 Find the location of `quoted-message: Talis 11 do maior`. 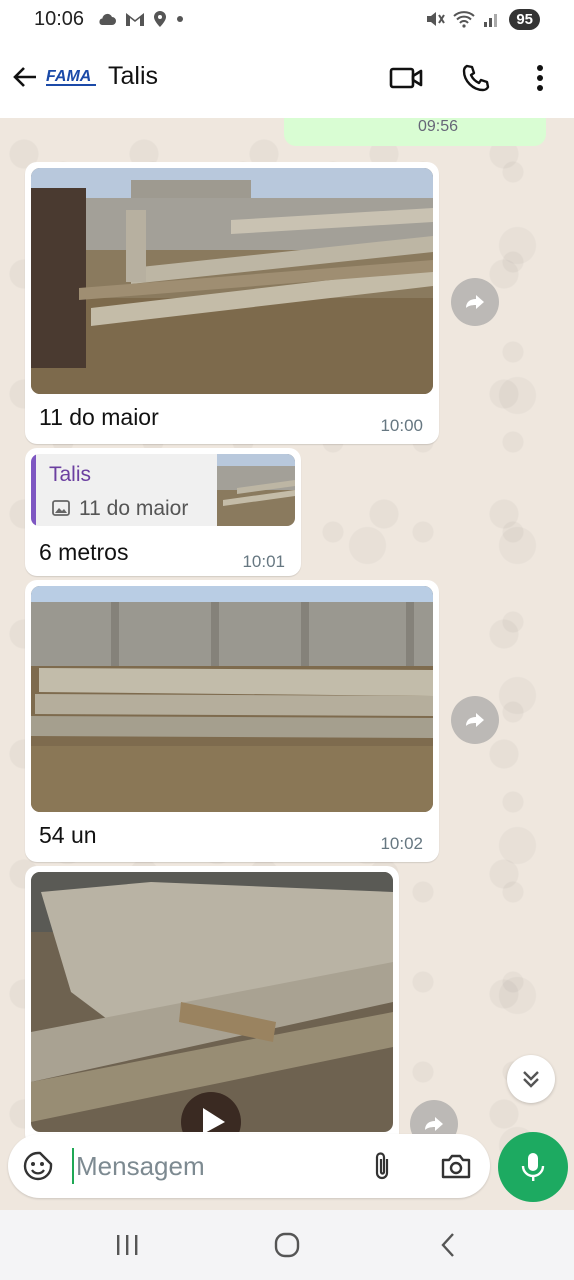

quoted-message: Talis 11 do maior is located at coordinates (163, 490).